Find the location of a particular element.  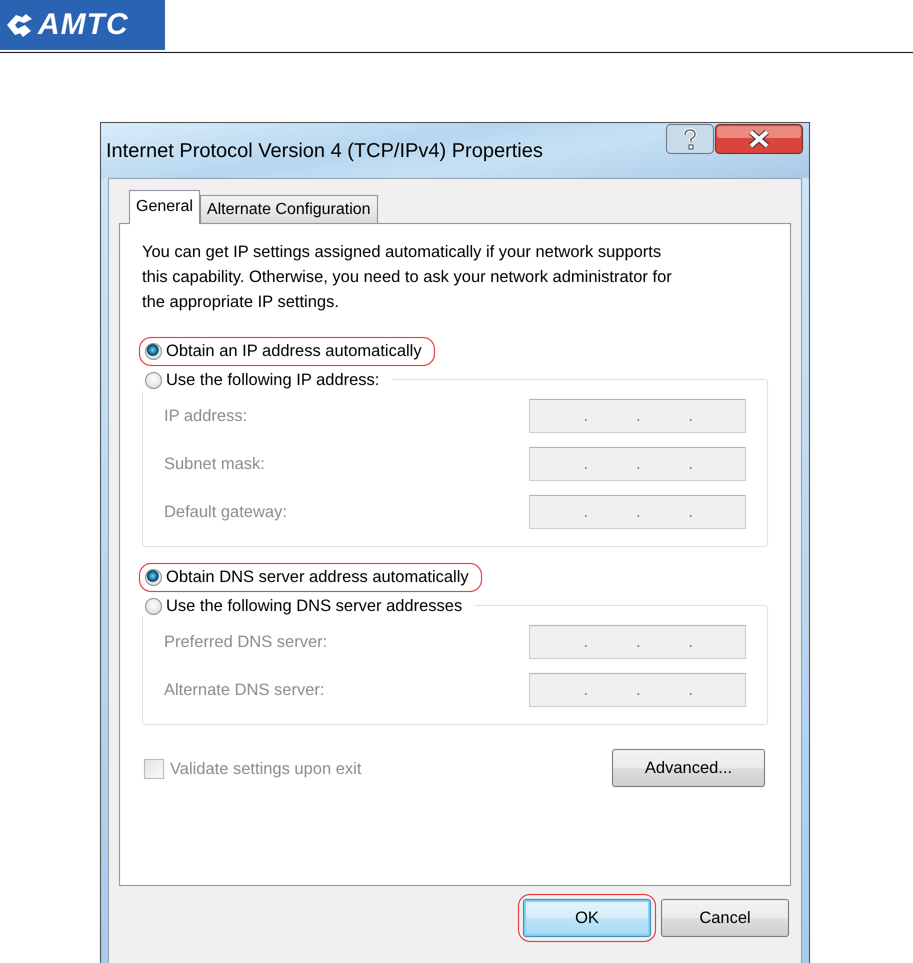

tab: Alternate Configuration is located at coordinates (289, 209).